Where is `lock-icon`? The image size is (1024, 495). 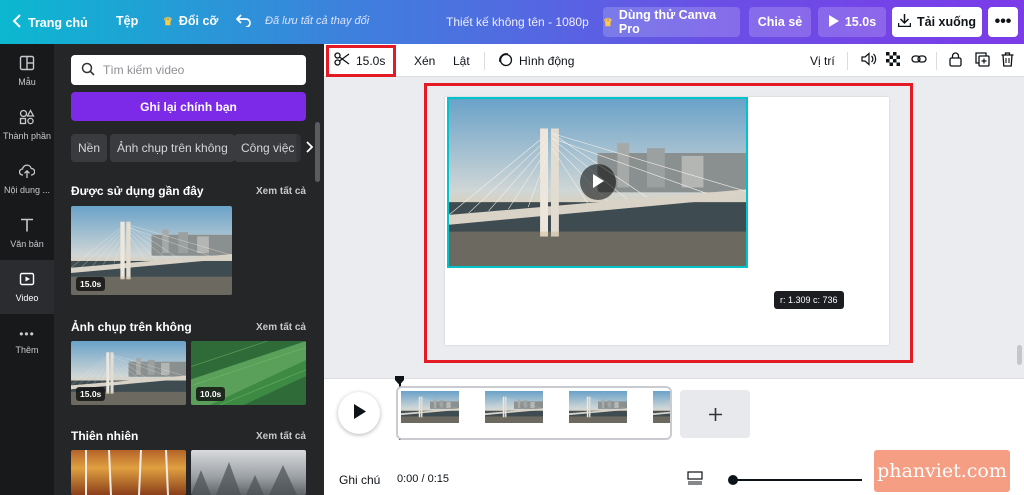 lock-icon is located at coordinates (955, 60).